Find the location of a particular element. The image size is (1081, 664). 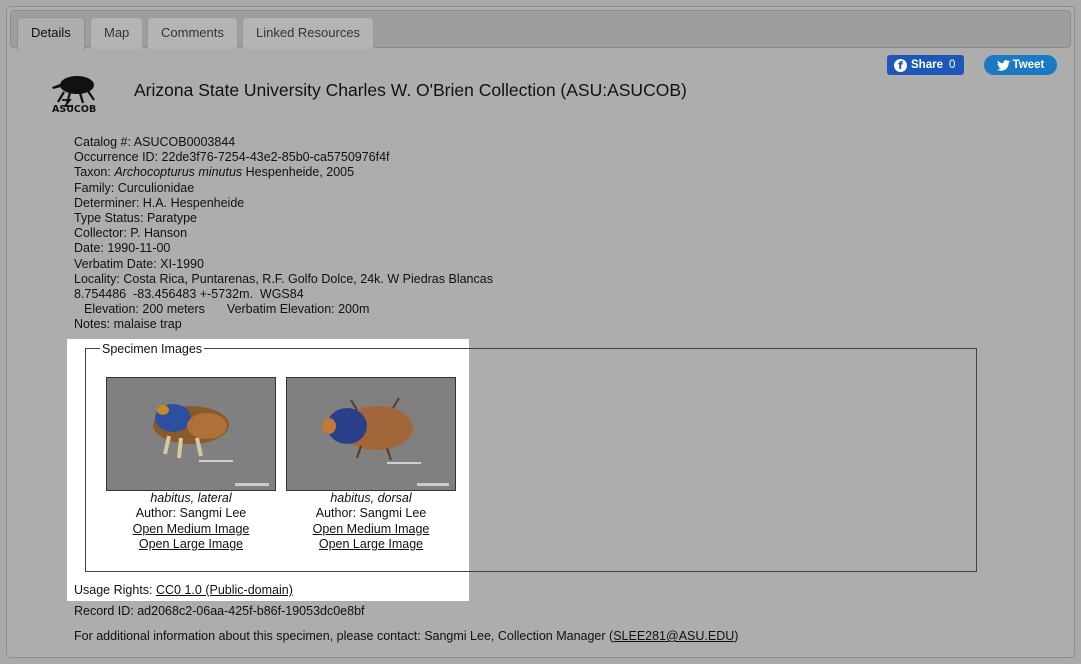

tab-comments: Comments is located at coordinates (192, 33).